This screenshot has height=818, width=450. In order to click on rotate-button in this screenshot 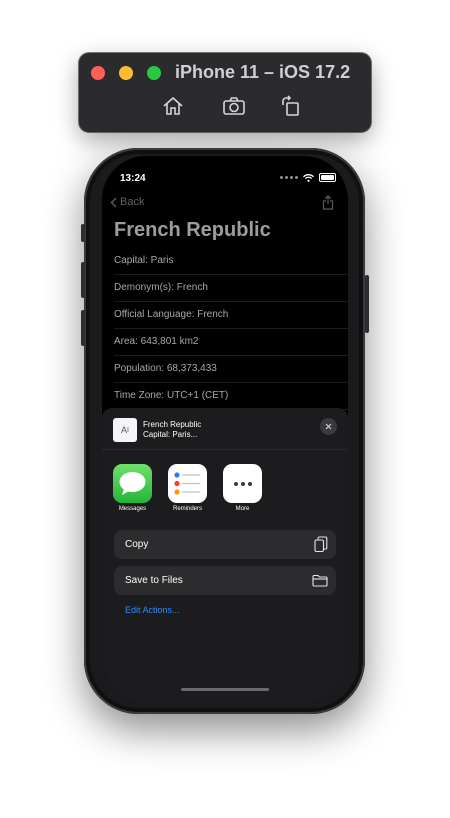, I will do `click(291, 106)`.